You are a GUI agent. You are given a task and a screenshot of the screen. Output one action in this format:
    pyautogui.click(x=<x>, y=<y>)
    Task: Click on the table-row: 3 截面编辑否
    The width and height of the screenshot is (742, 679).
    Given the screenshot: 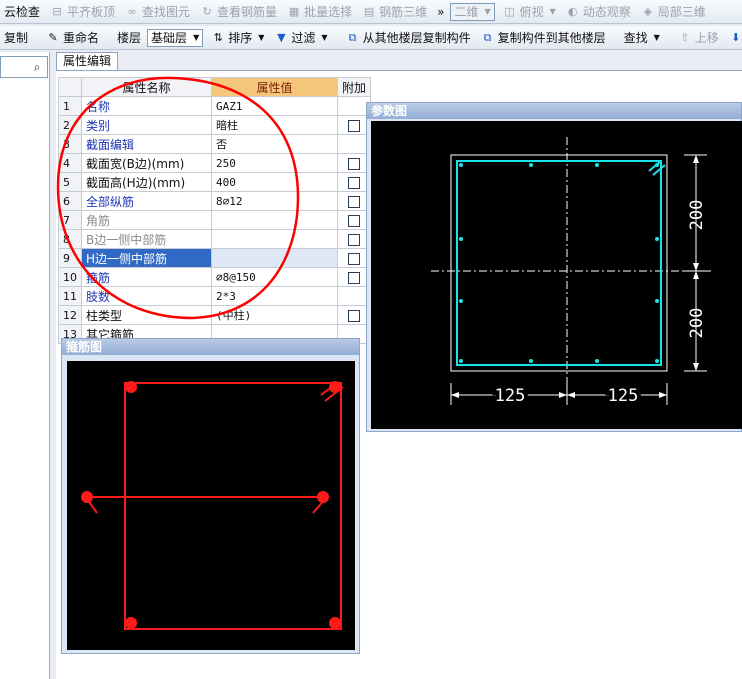 What is the action you would take?
    pyautogui.click(x=215, y=144)
    